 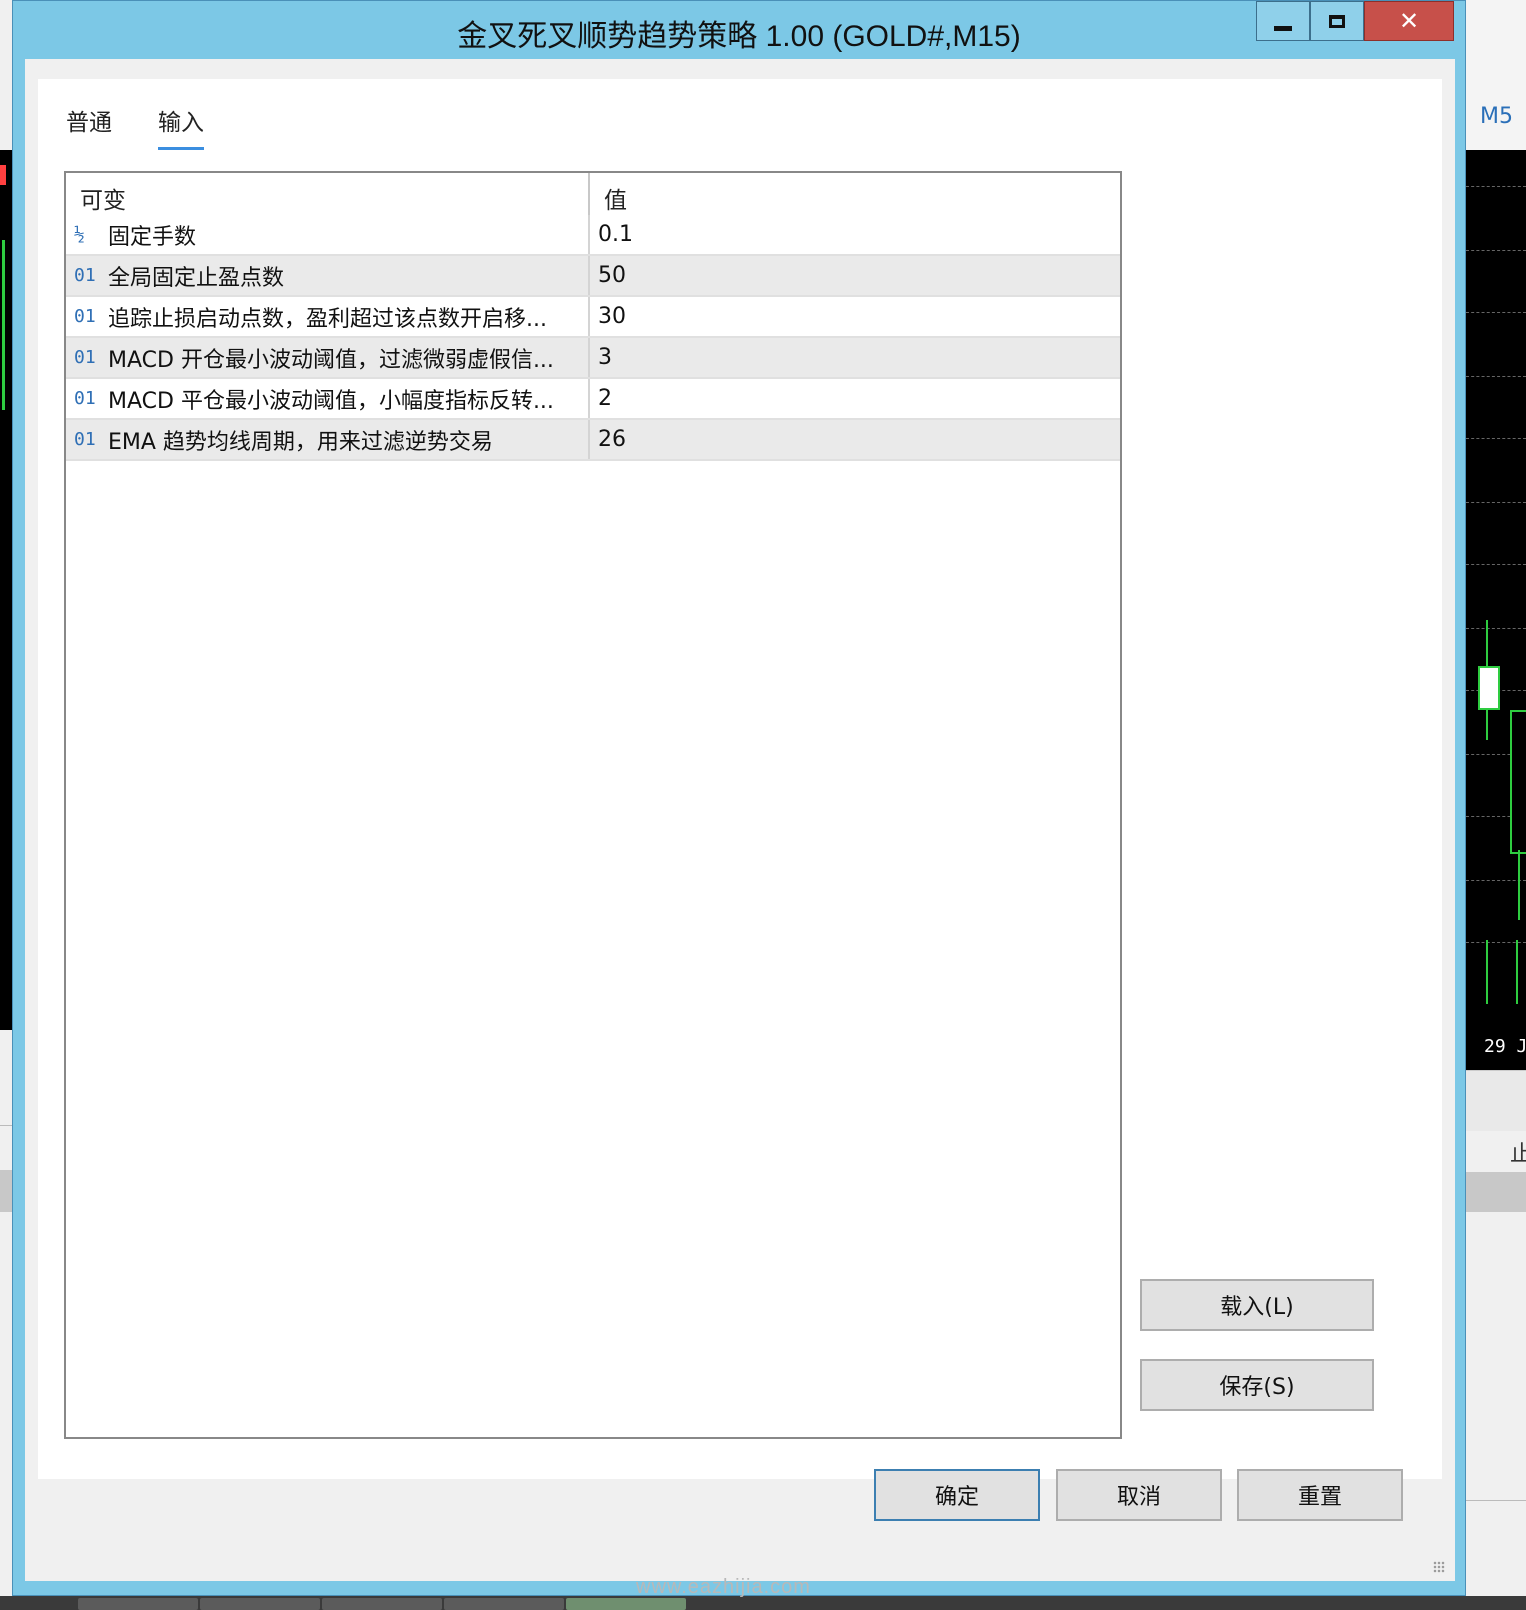 I want to click on background-panel-text: 止, so click(x=1518, y=1154).